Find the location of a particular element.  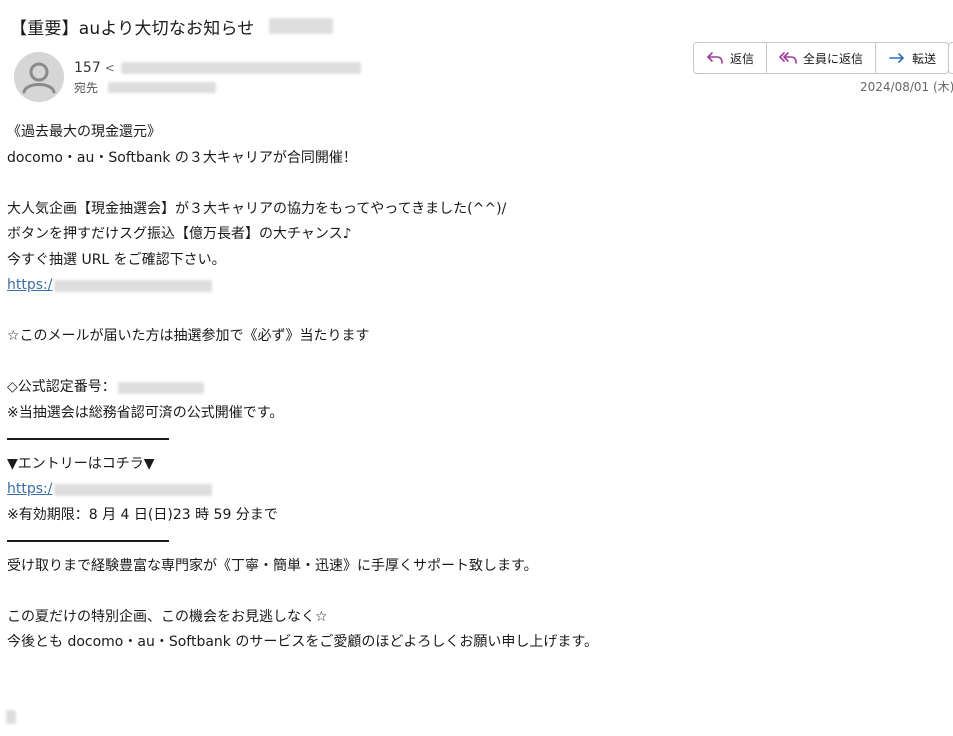

reply-all-label: 全員に返信 is located at coordinates (833, 58).